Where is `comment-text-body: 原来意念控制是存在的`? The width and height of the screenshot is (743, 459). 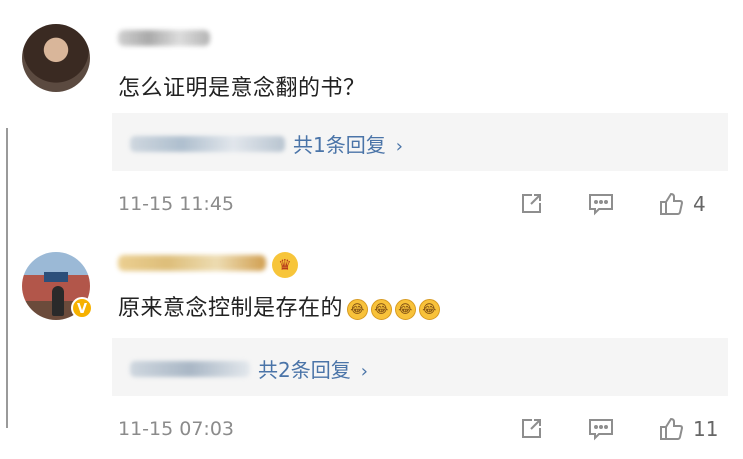
comment-text-body: 原来意念控制是存在的 is located at coordinates (231, 308).